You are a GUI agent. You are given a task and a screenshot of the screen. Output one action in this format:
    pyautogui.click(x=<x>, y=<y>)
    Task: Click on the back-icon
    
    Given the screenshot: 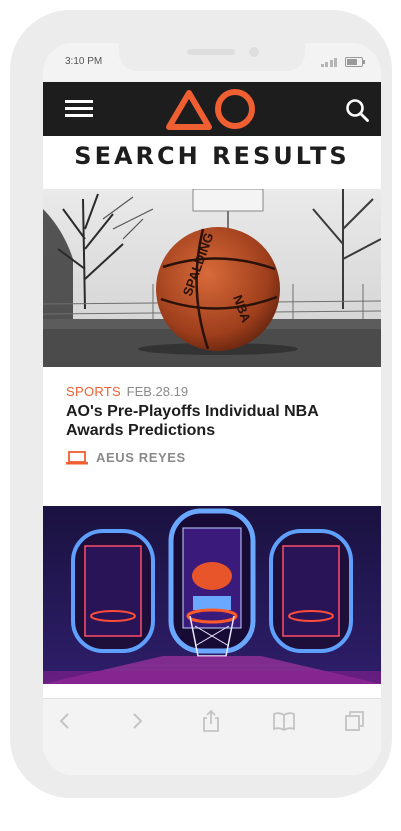 What is the action you would take?
    pyautogui.click(x=65, y=721)
    